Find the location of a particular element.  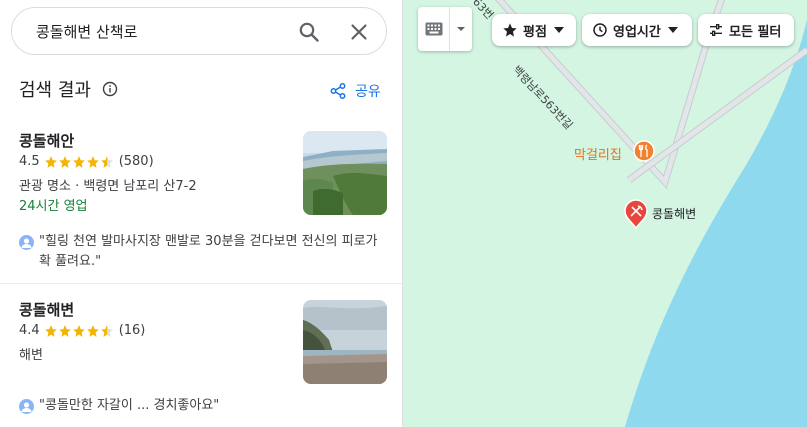

filter-hours-button: 영업시간 is located at coordinates (637, 30).